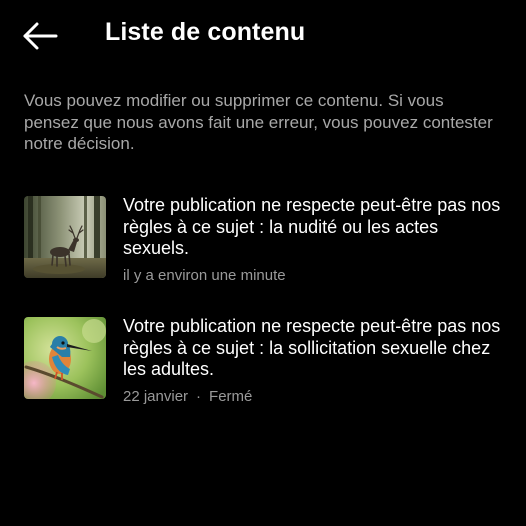  I want to click on item-meta: il y a environ une minute, so click(315, 275).